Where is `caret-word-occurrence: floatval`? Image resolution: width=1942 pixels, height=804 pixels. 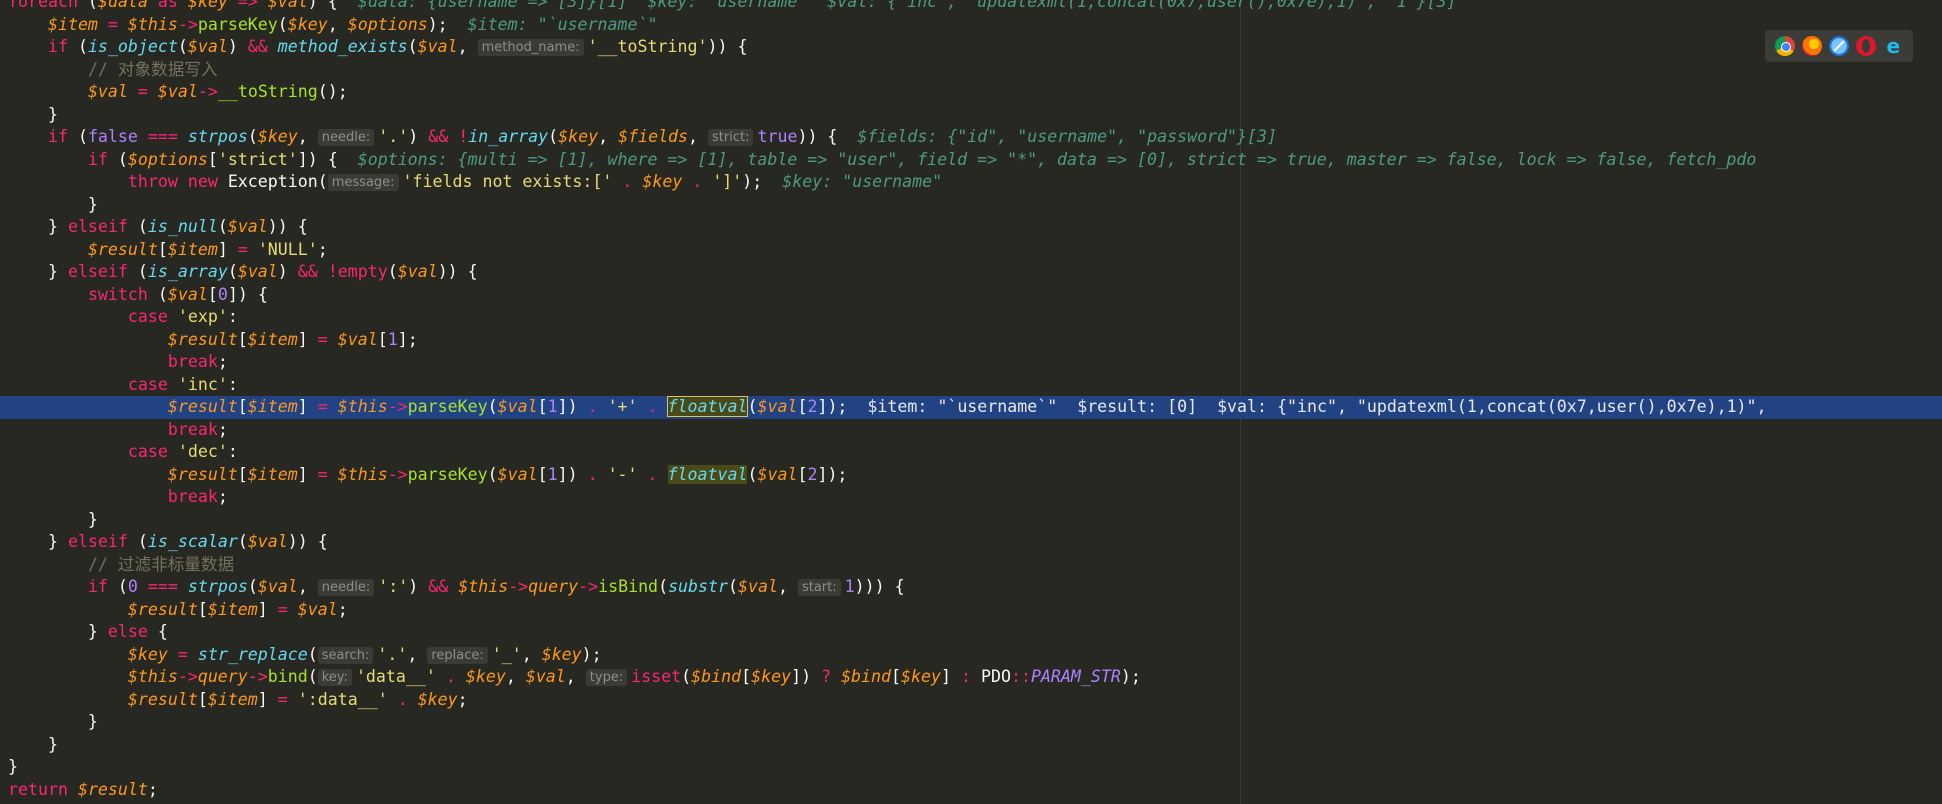
caret-word-occurrence: floatval is located at coordinates (707, 406).